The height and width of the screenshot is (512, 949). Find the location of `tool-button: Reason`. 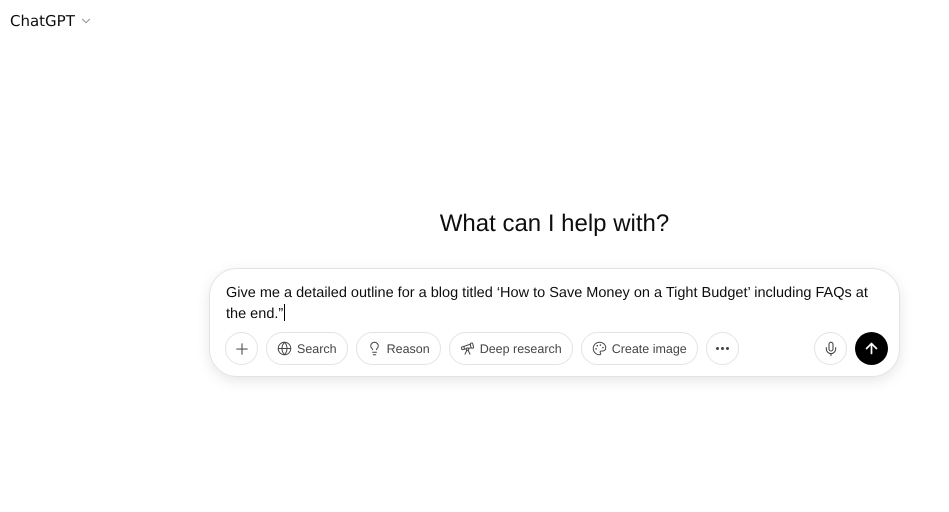

tool-button: Reason is located at coordinates (398, 348).